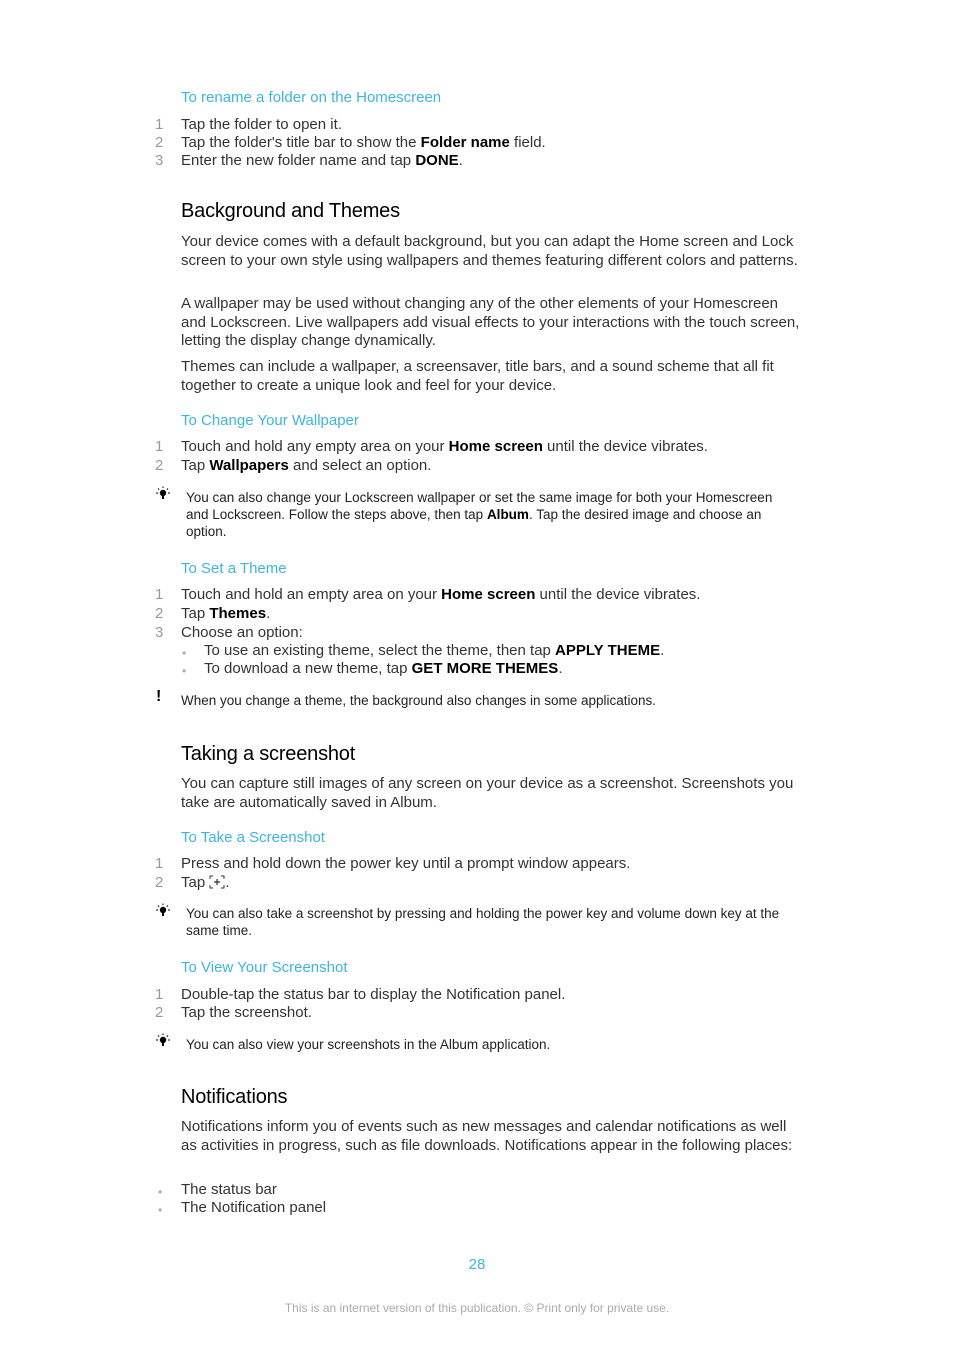 The height and width of the screenshot is (1350, 954). I want to click on step-text: Tap ., so click(205, 882).